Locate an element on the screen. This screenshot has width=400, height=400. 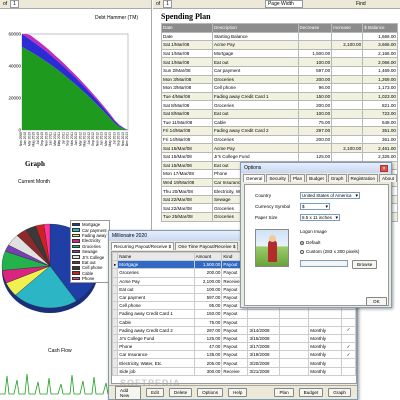
radio-default: Default is located at coordinates (310, 242).